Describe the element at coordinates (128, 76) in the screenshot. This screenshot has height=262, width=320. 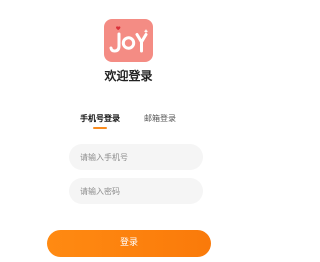
I see `page-title: 欢迎登录` at that location.